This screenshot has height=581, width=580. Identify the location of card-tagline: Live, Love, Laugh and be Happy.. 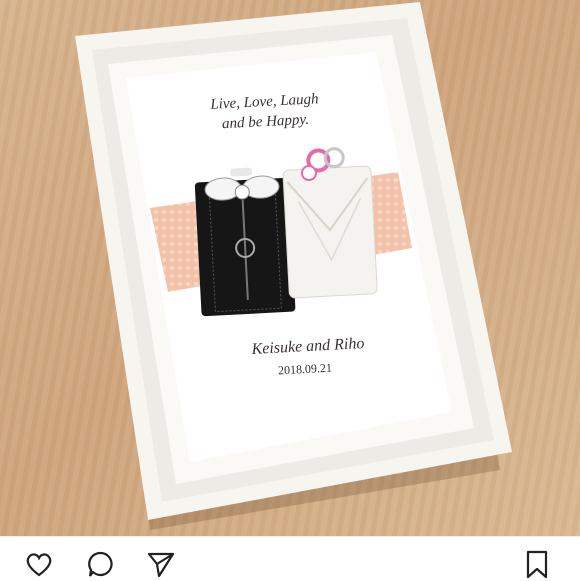
(265, 112).